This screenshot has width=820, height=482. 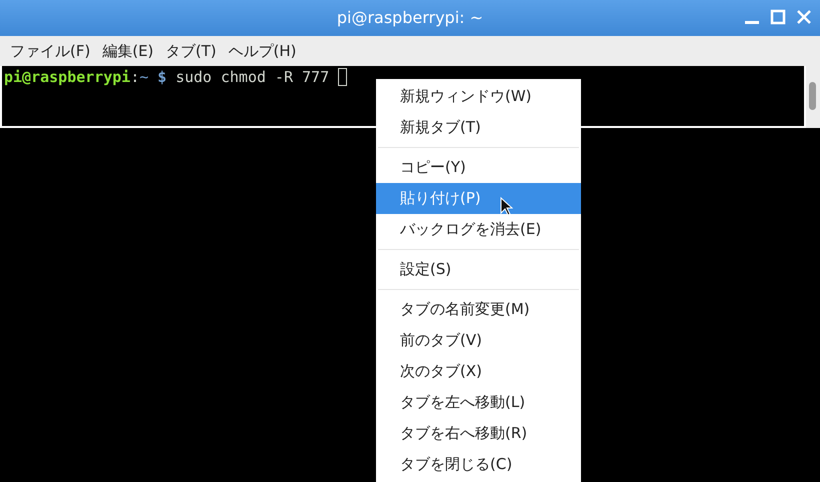 What do you see at coordinates (506, 206) in the screenshot?
I see `mouse-pointer-icon` at bounding box center [506, 206].